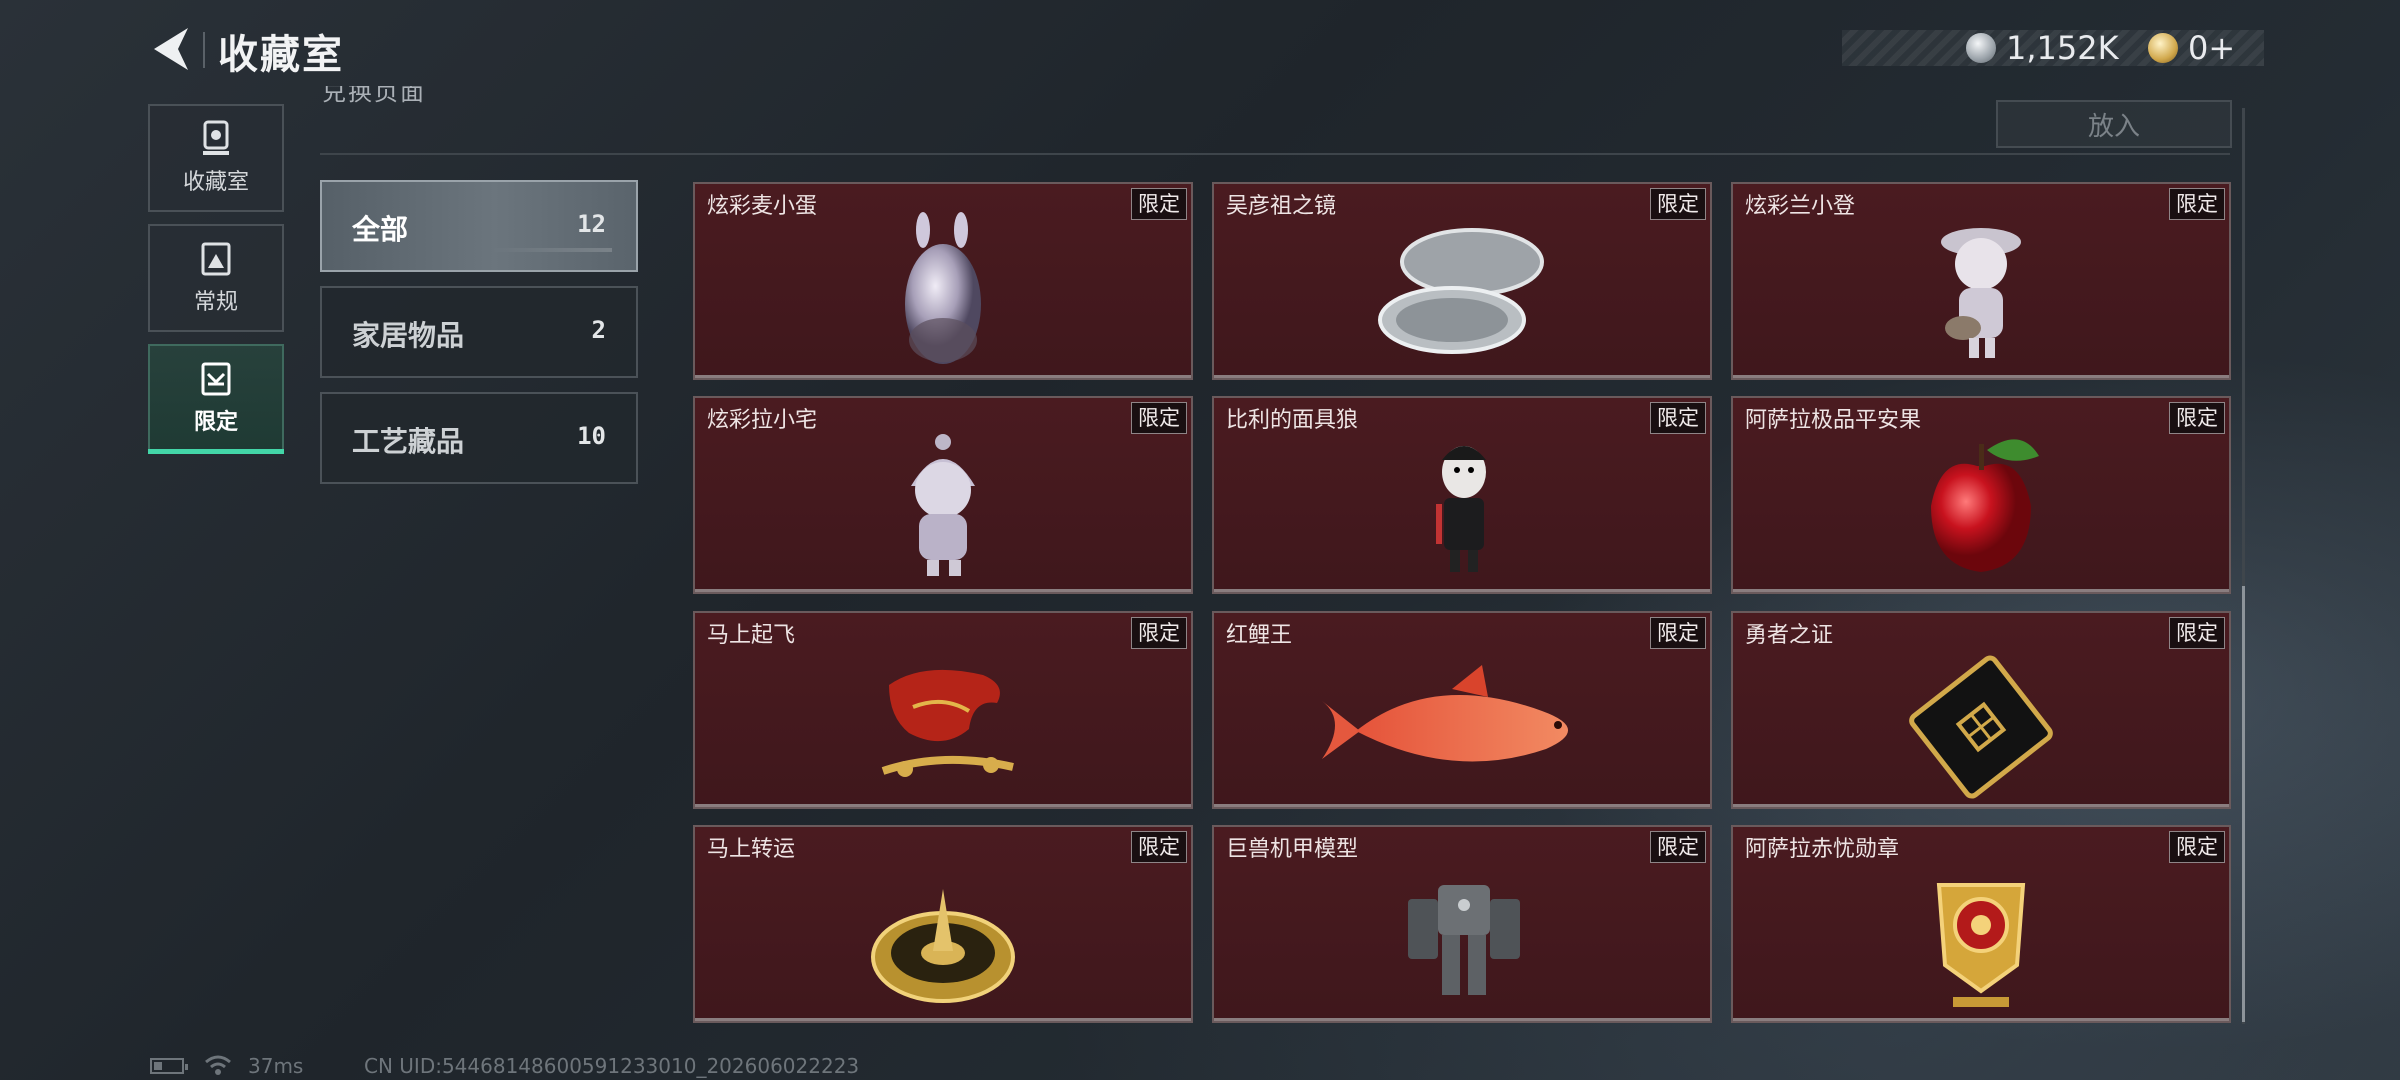  I want to click on item-card: 马上起飞 限定, so click(943, 710).